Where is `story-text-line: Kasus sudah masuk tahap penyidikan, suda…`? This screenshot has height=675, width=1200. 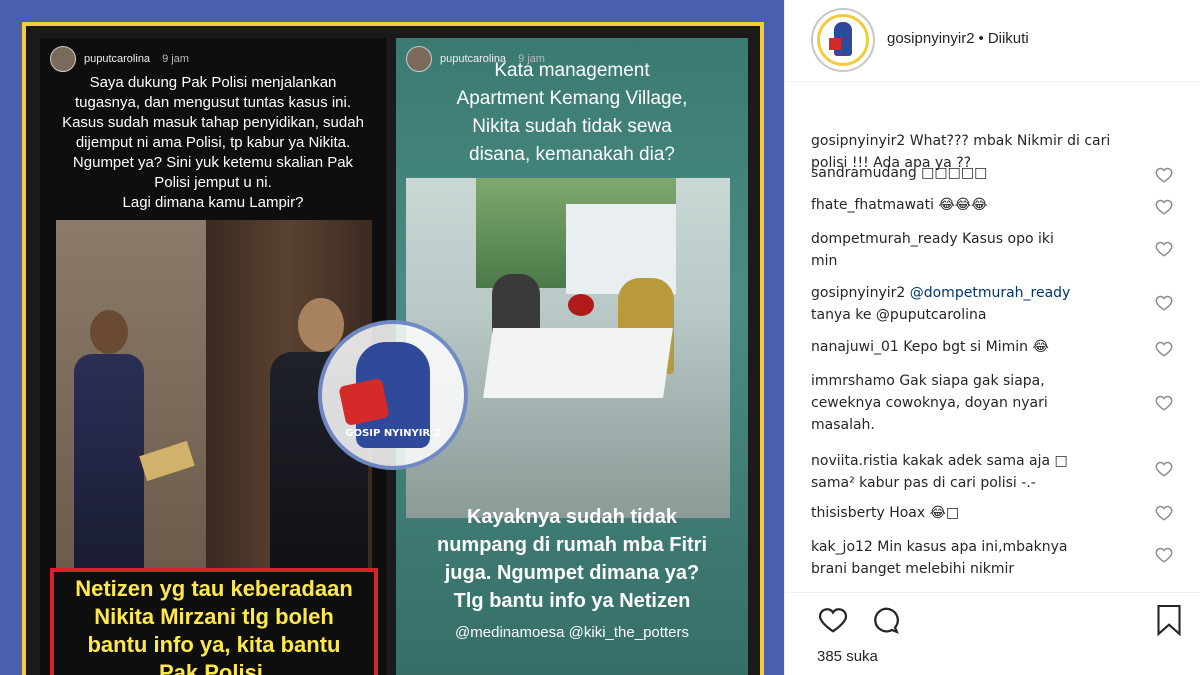
story-text-line: Kasus sudah masuk tahap penyidikan, suda… is located at coordinates (213, 122).